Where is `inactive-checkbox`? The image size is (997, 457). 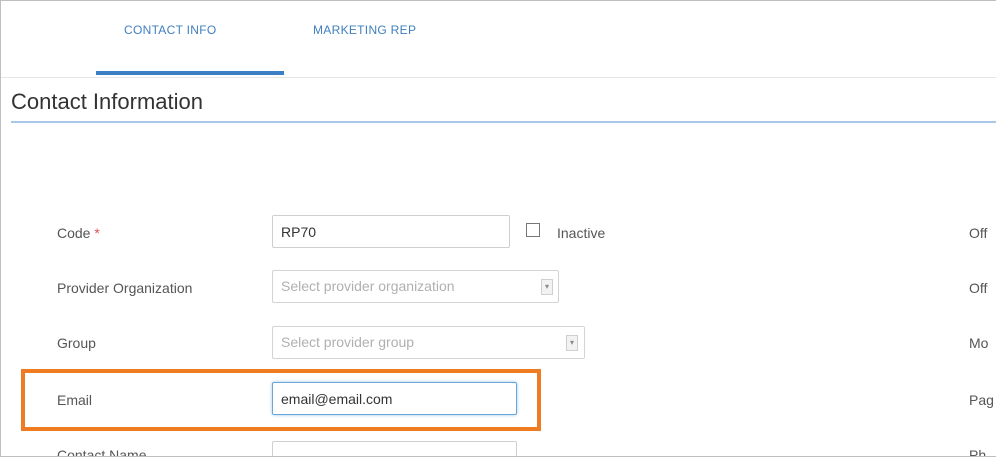
inactive-checkbox is located at coordinates (533, 230).